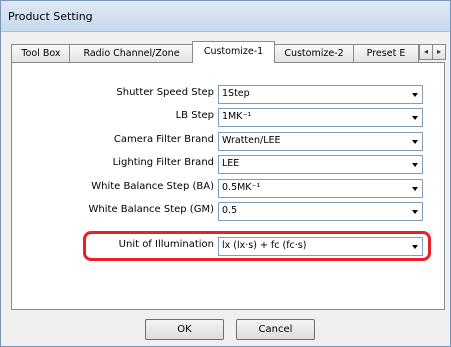 The image size is (451, 347). Describe the element at coordinates (41, 53) in the screenshot. I see `tab-tool-box: Tool Box` at that location.